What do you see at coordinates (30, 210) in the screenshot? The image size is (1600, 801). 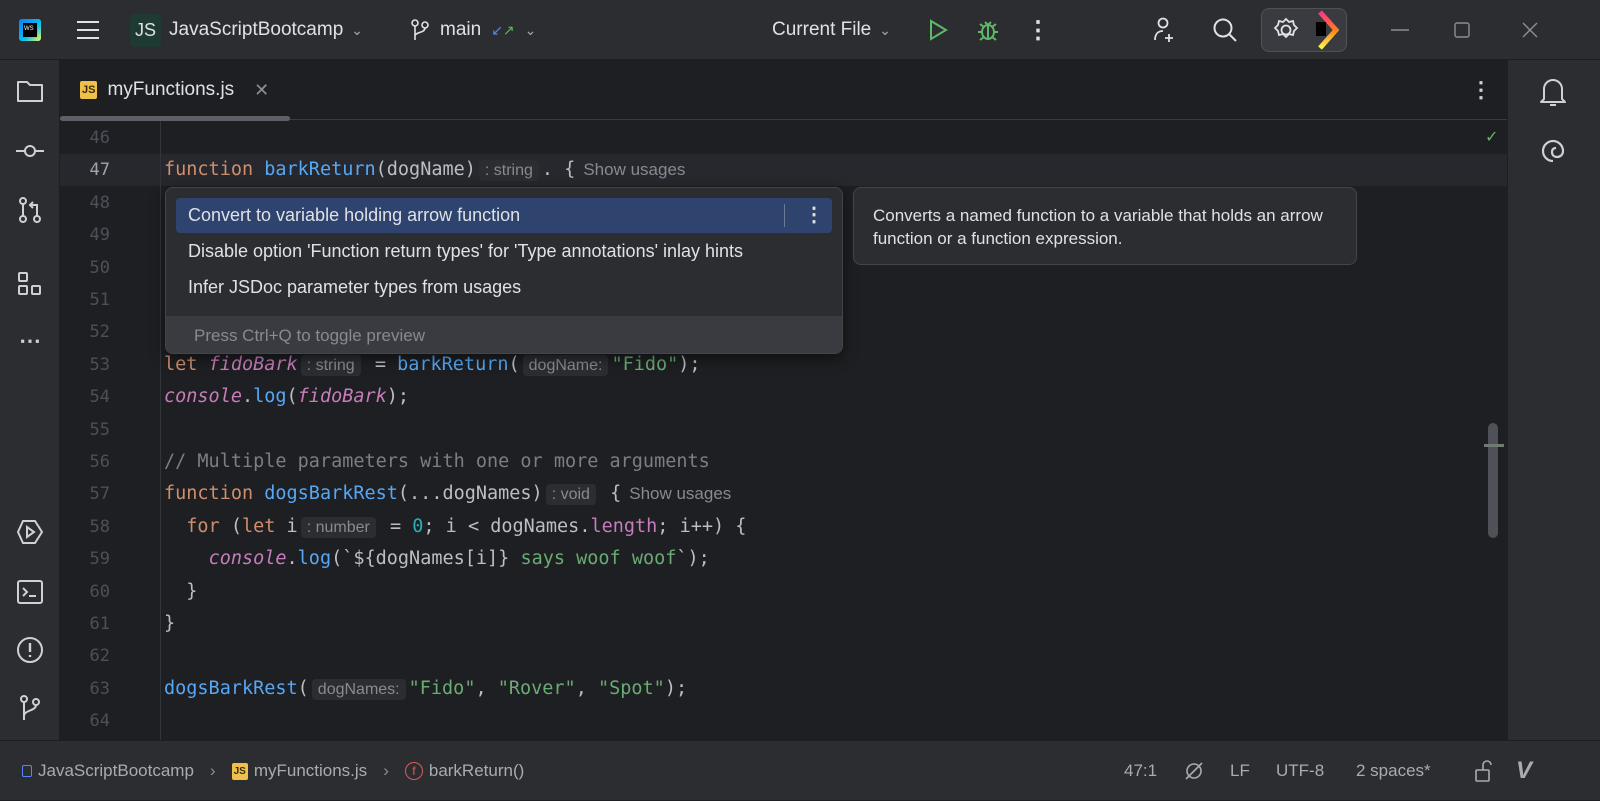 I see `pull-requests-icon` at bounding box center [30, 210].